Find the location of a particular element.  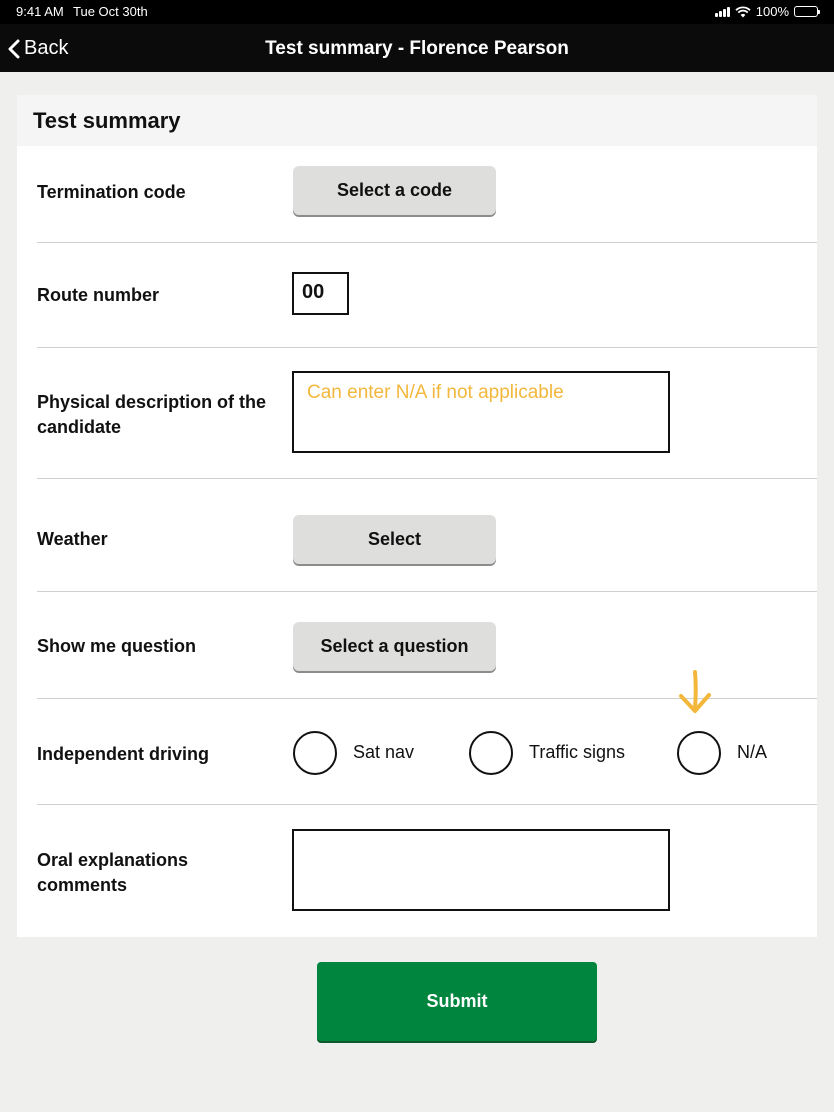

row-oral-explanations: Oral explanations comments is located at coordinates (427, 871).